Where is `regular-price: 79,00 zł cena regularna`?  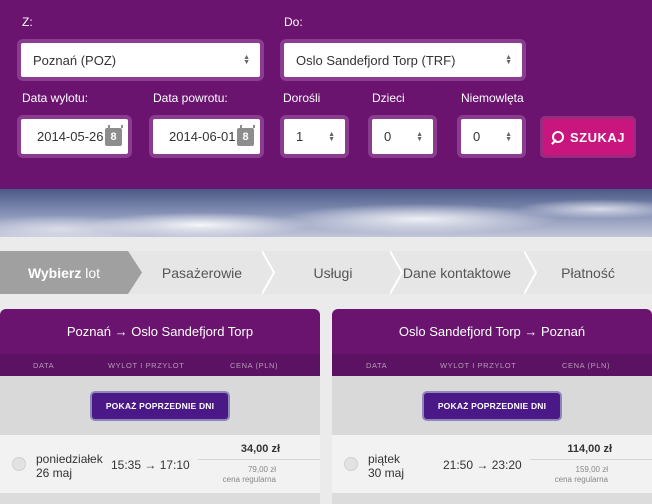 regular-price: 79,00 zł cena regularna is located at coordinates (249, 475).